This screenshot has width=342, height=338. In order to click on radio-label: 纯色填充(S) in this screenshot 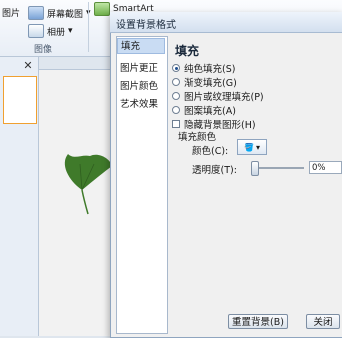, I will do `click(210, 69)`.